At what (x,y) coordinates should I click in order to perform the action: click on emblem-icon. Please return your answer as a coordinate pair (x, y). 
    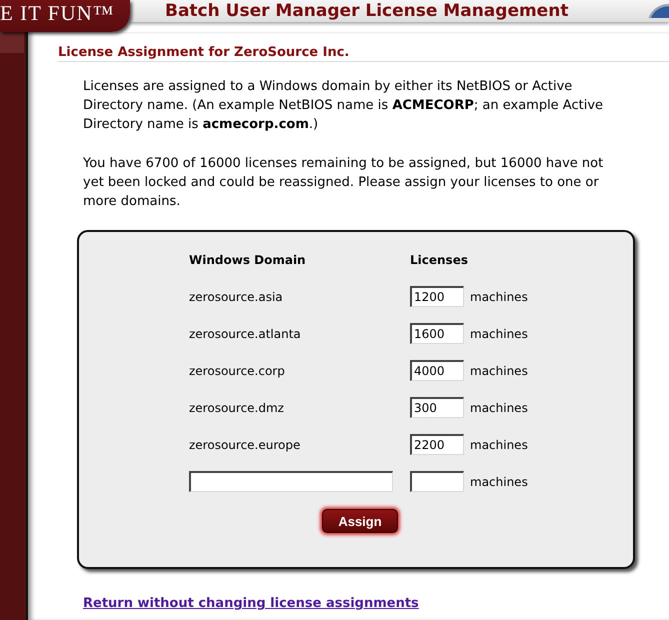
    Looking at the image, I should click on (658, 11).